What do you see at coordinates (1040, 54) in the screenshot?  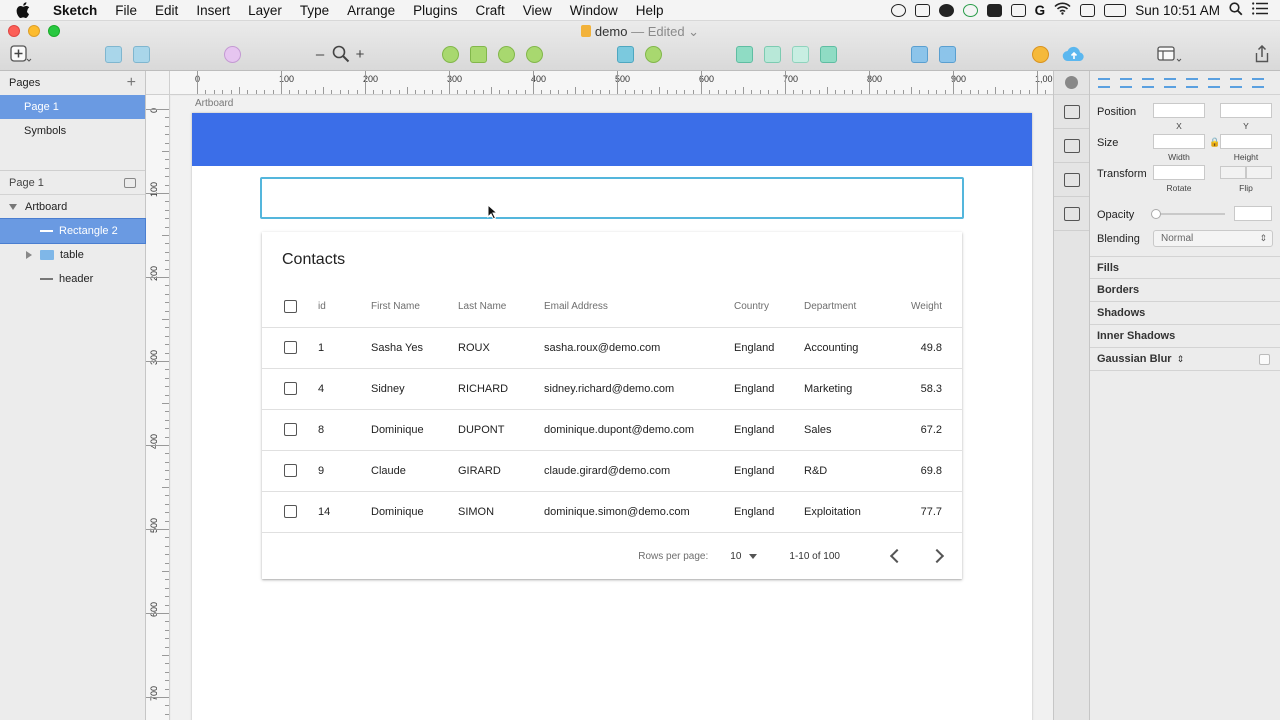 I see `sketch-cloud-icon` at bounding box center [1040, 54].